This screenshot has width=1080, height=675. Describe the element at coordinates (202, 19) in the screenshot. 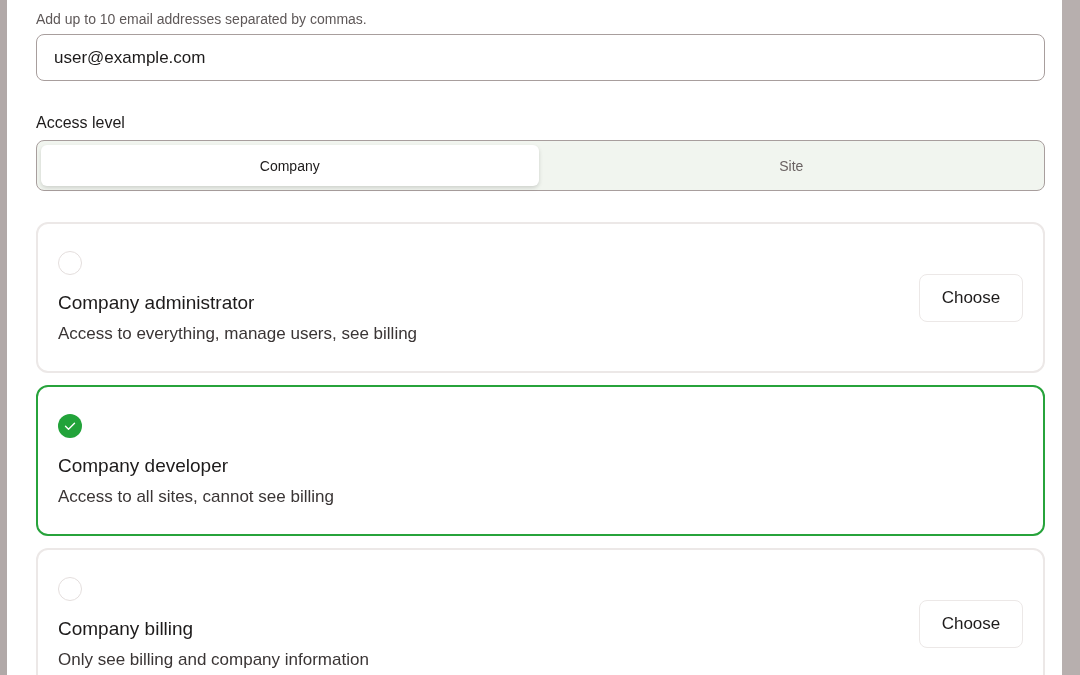

I see `field-hint: Add up to 10 email addresses separated by commas.` at that location.